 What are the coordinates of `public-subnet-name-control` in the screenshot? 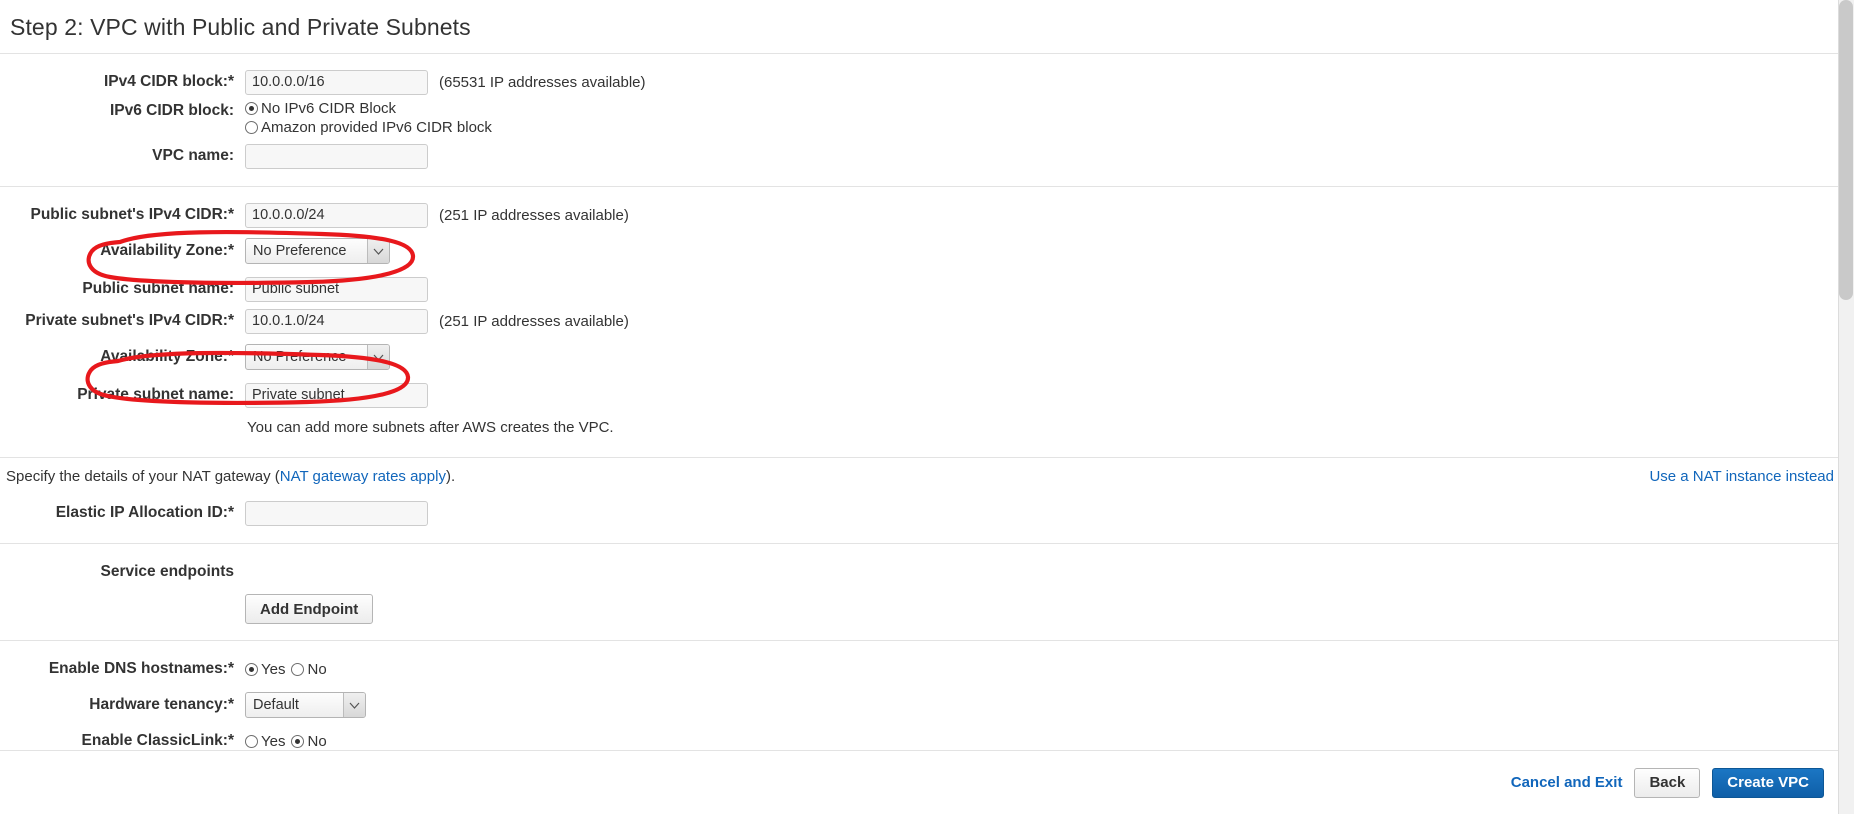 It's located at (336, 289).